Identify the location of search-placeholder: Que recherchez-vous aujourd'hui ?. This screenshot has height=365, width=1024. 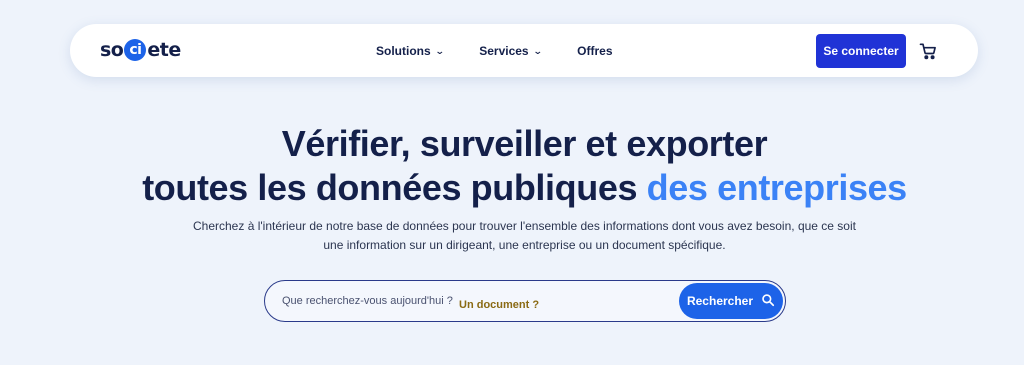
(367, 301).